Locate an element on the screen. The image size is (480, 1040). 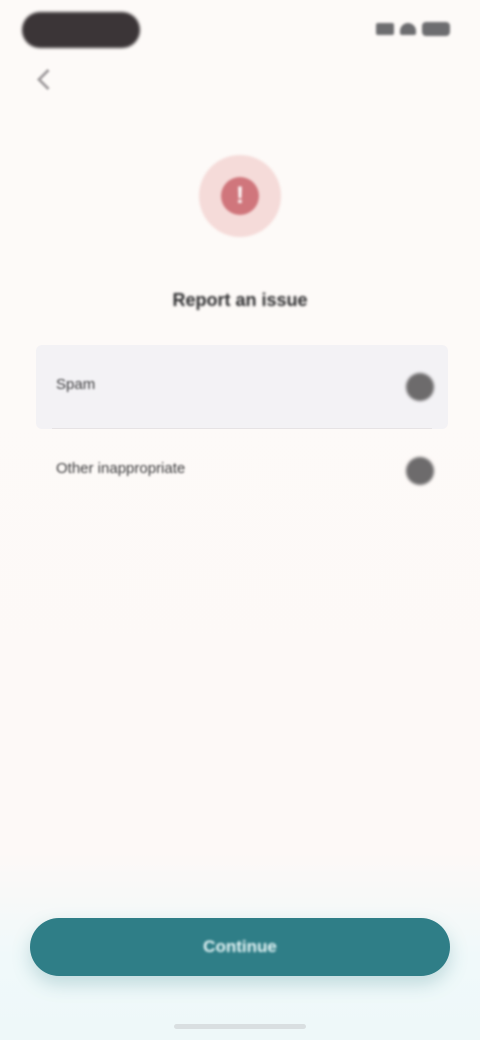
list-item-label: Other inappropriate is located at coordinates (121, 468).